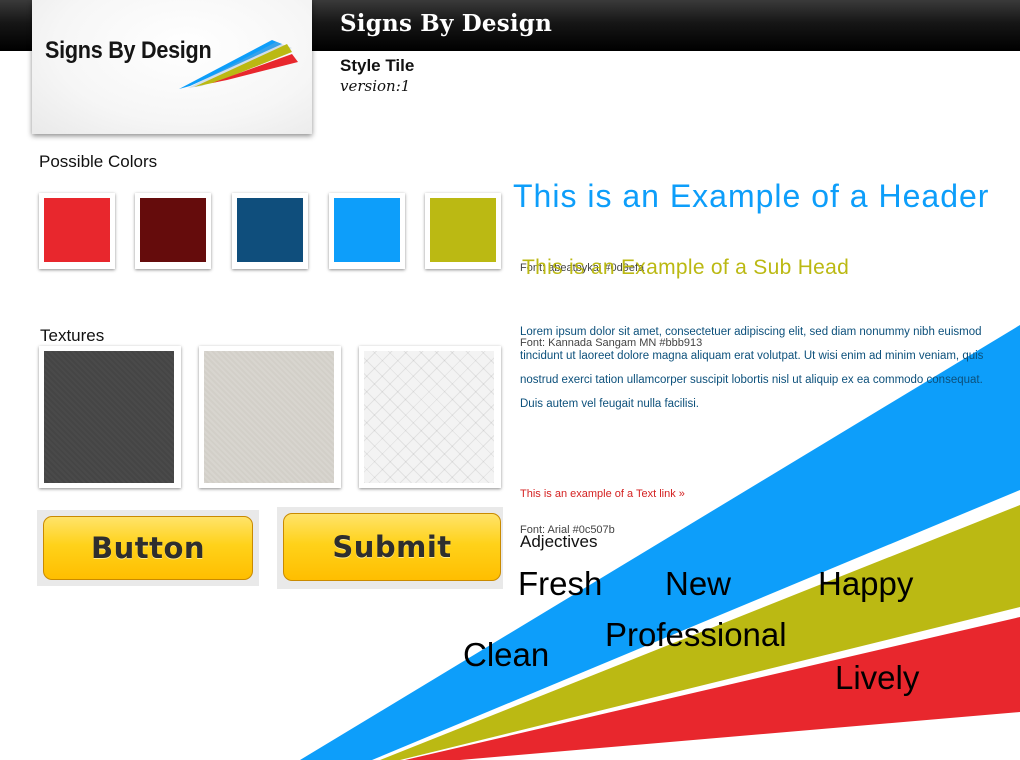 The image size is (1020, 760). Describe the element at coordinates (696, 634) in the screenshot. I see `adjective-professional: Professional` at that location.